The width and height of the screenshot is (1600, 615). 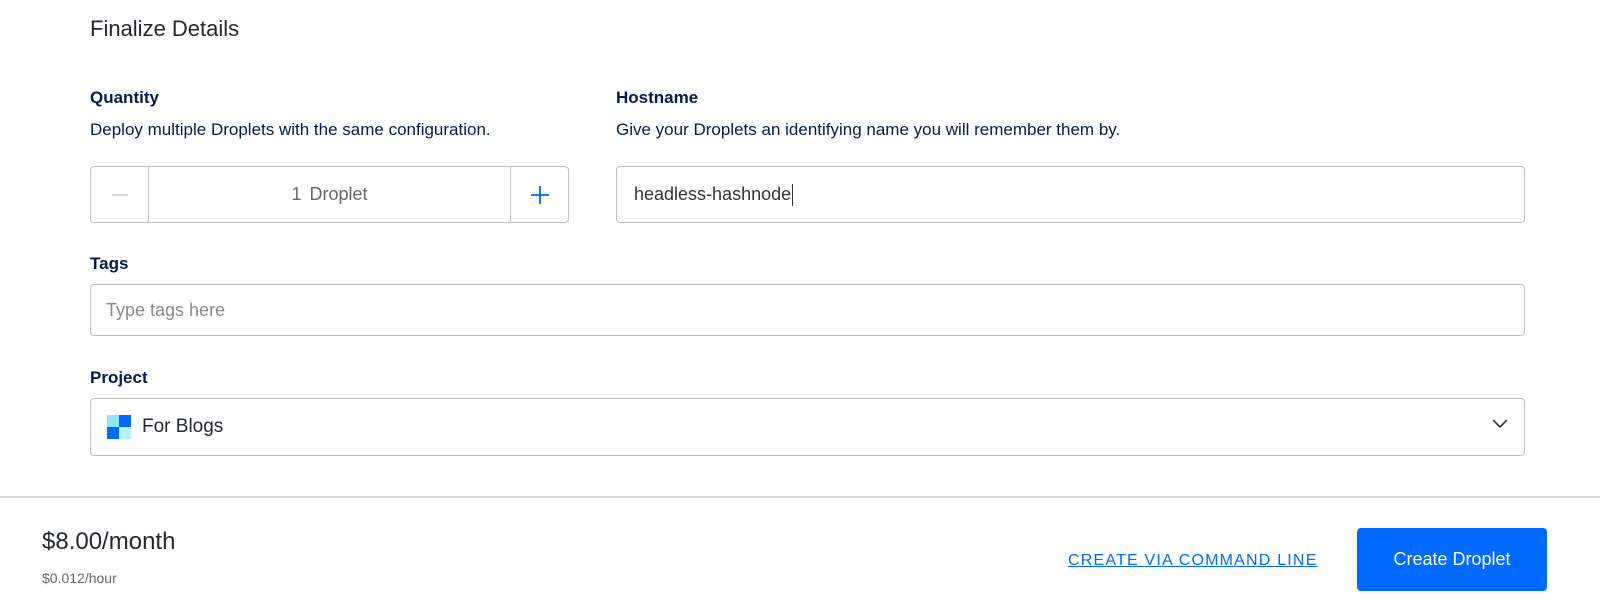 I want to click on tags-input: Type tags here, so click(x=807, y=310).